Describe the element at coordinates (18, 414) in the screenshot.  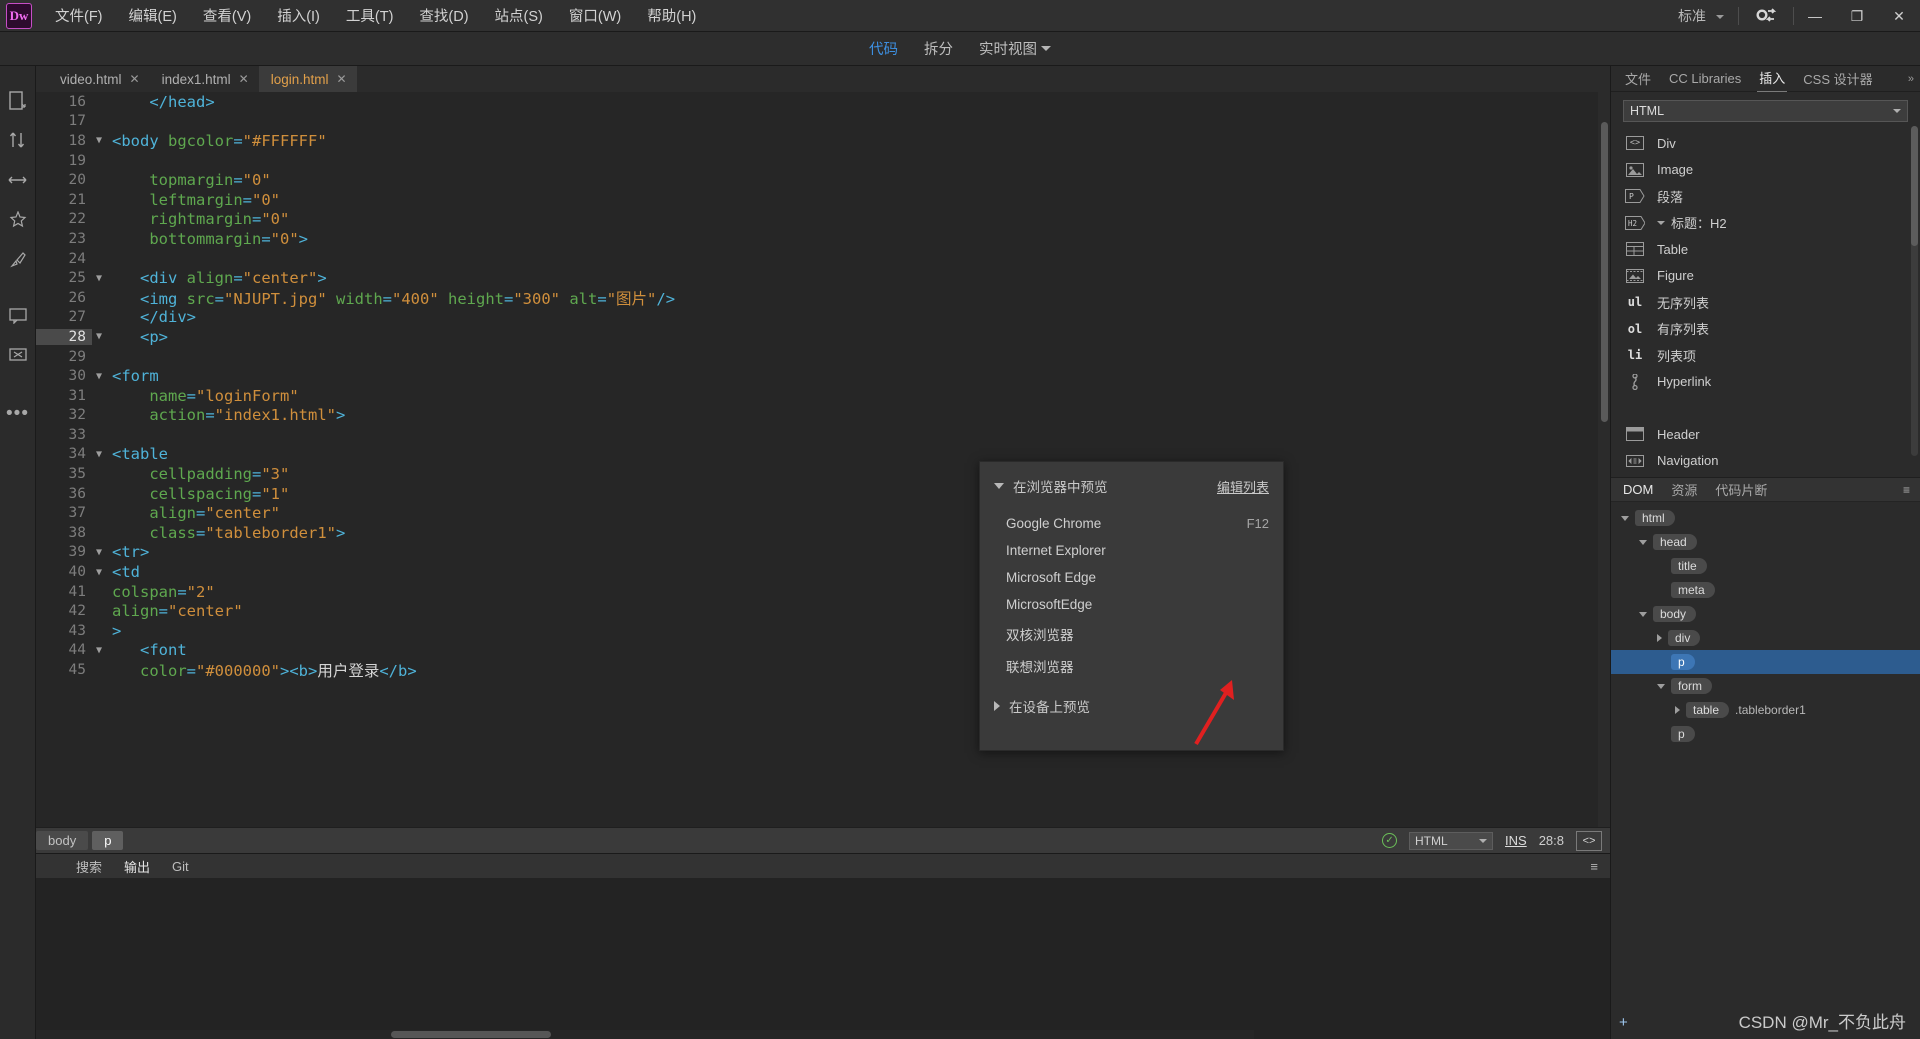
I see `more-options-icon: •••` at that location.